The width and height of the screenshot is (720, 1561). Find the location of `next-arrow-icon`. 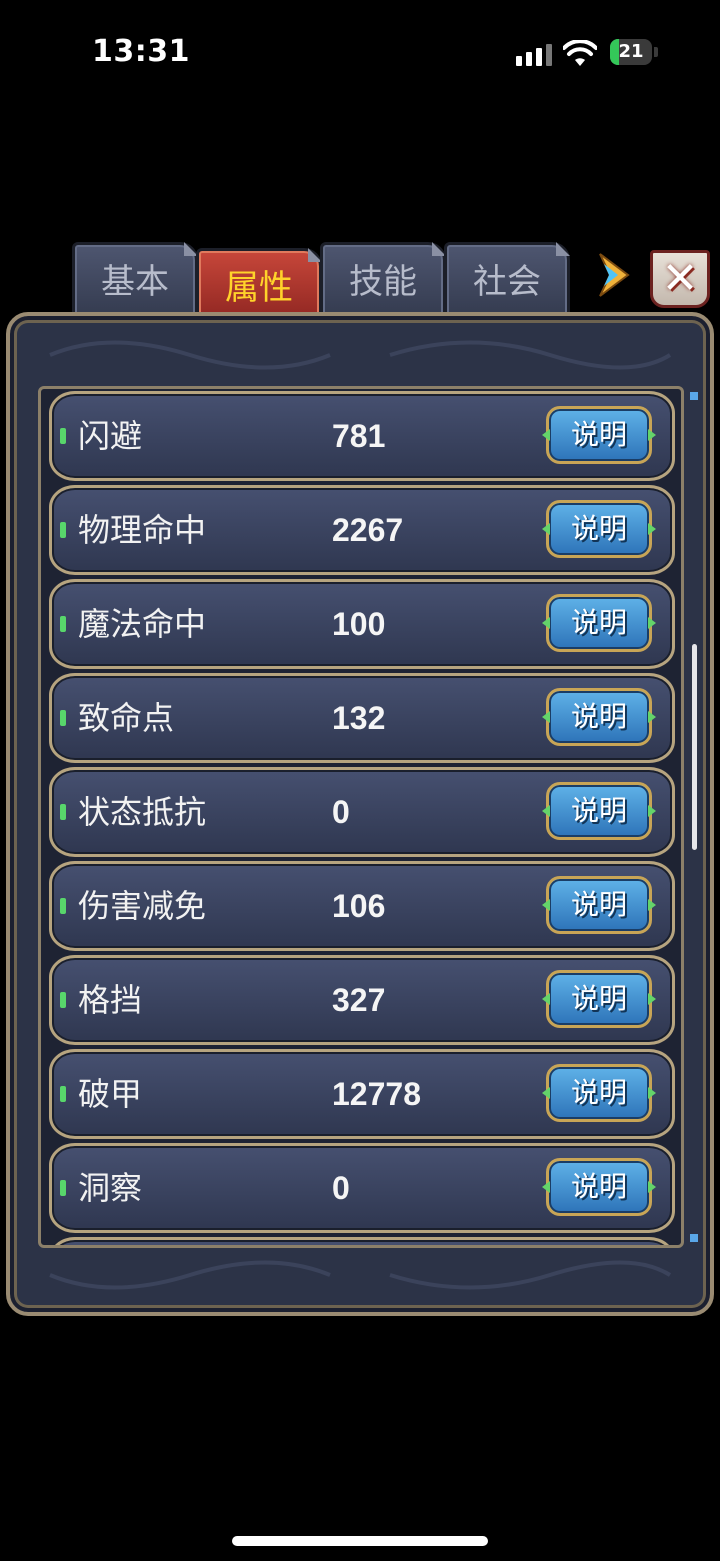

next-arrow-icon is located at coordinates (614, 275).